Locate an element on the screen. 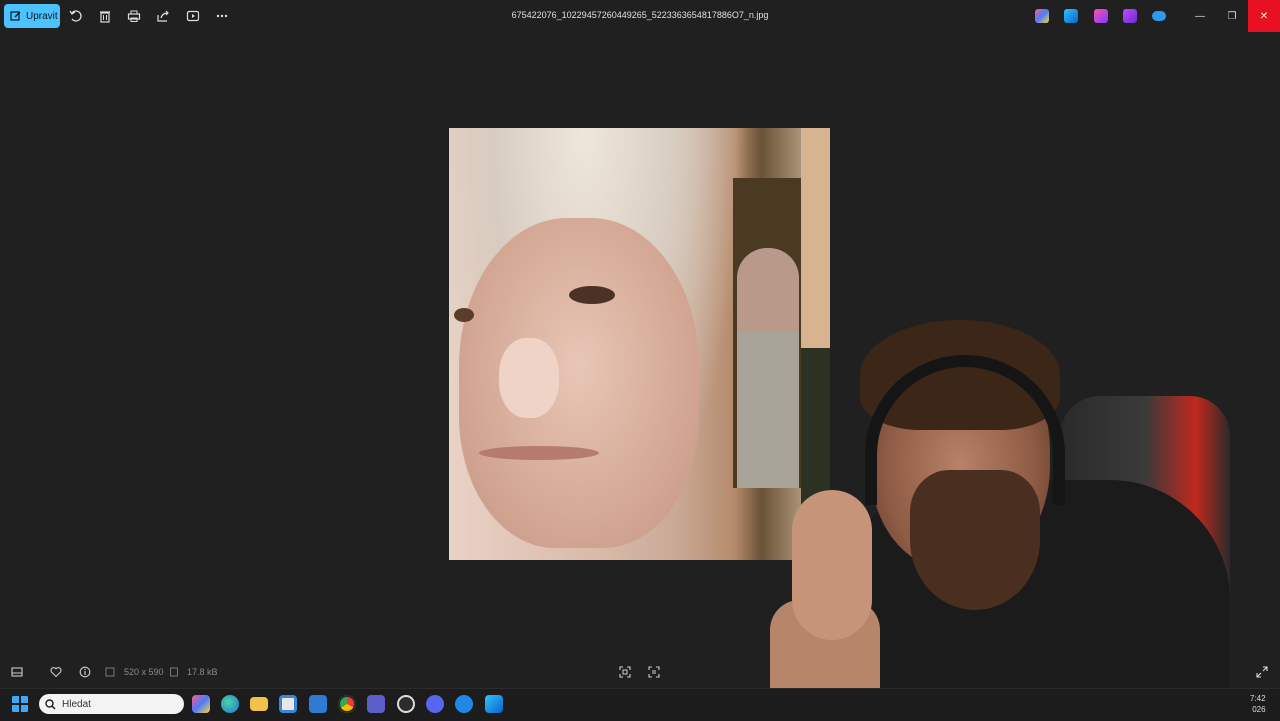  copilot-taskbar-icon is located at coordinates (201, 704).